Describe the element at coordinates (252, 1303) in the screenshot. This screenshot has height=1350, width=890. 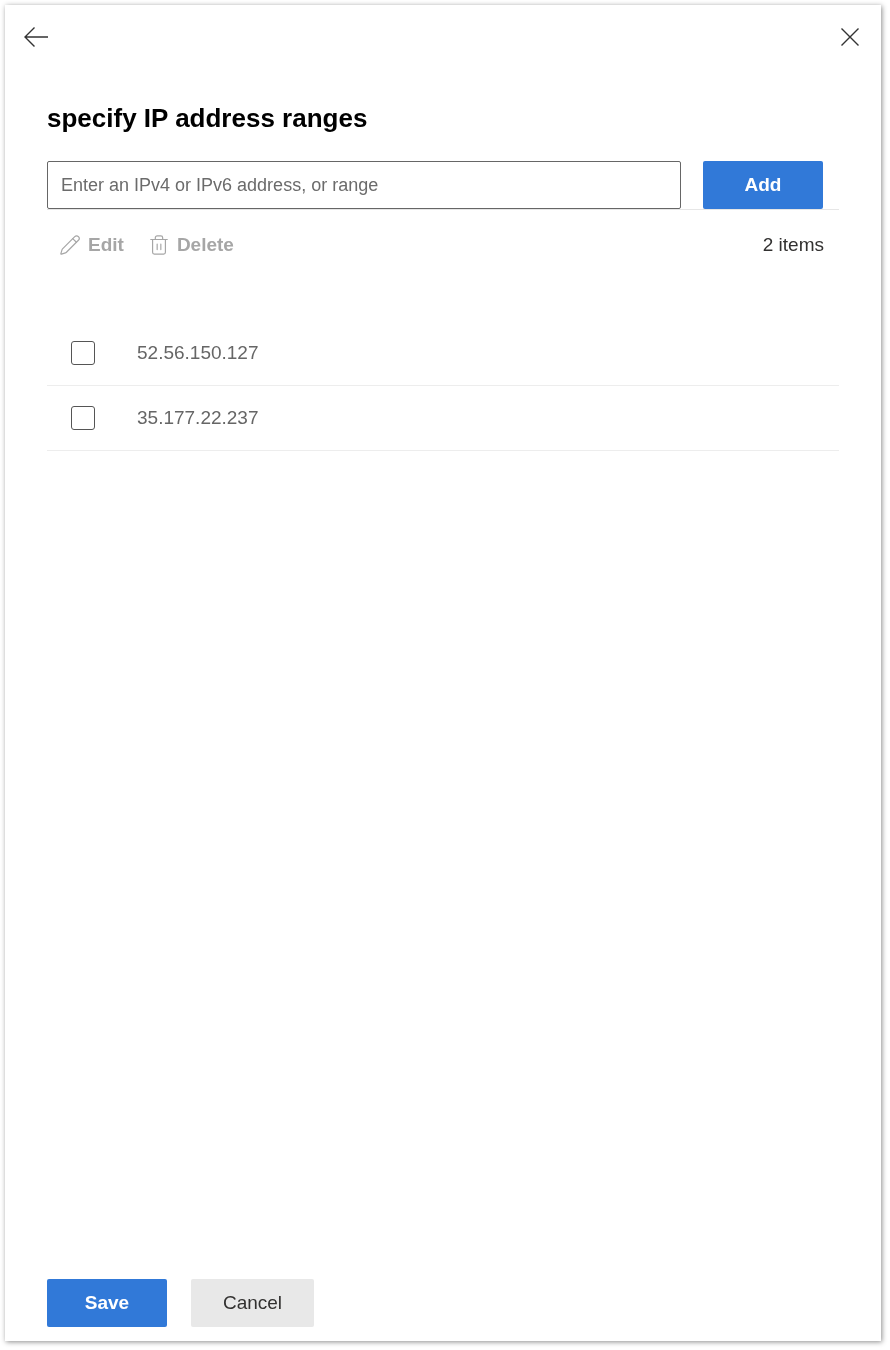
I see `cancel-button: Cancel` at that location.